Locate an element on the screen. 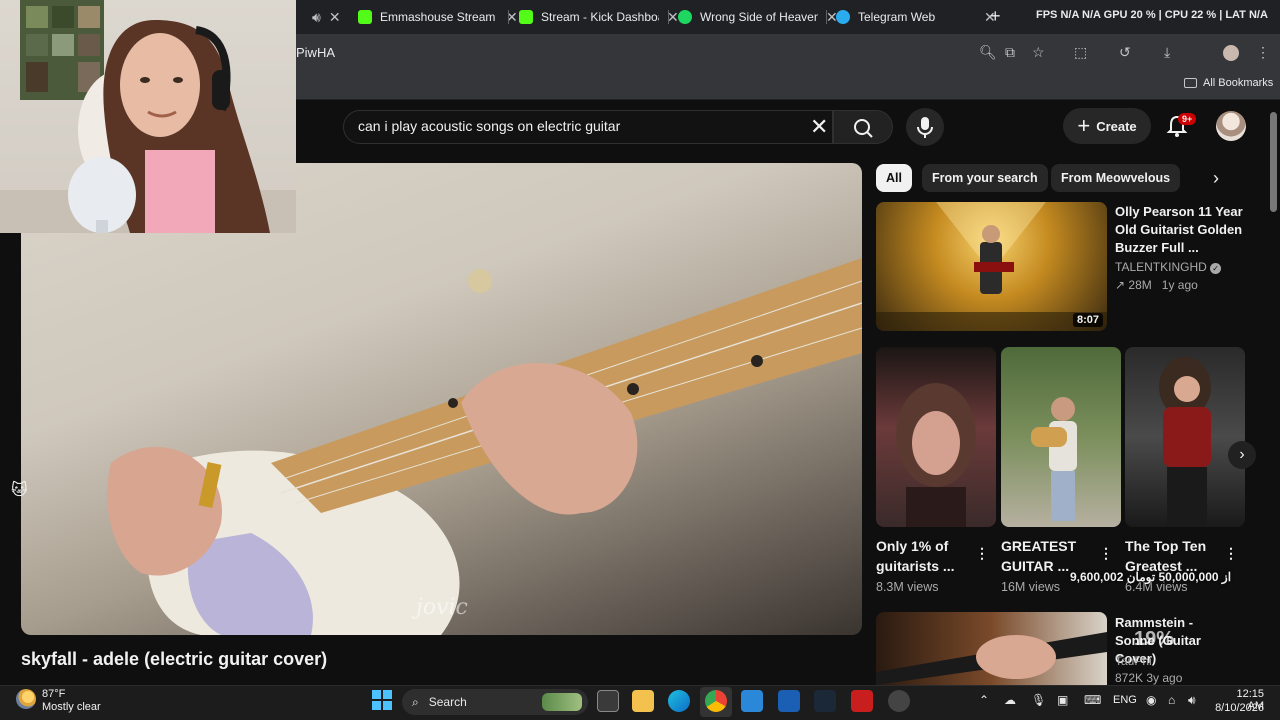  chip-all: All is located at coordinates (894, 178).